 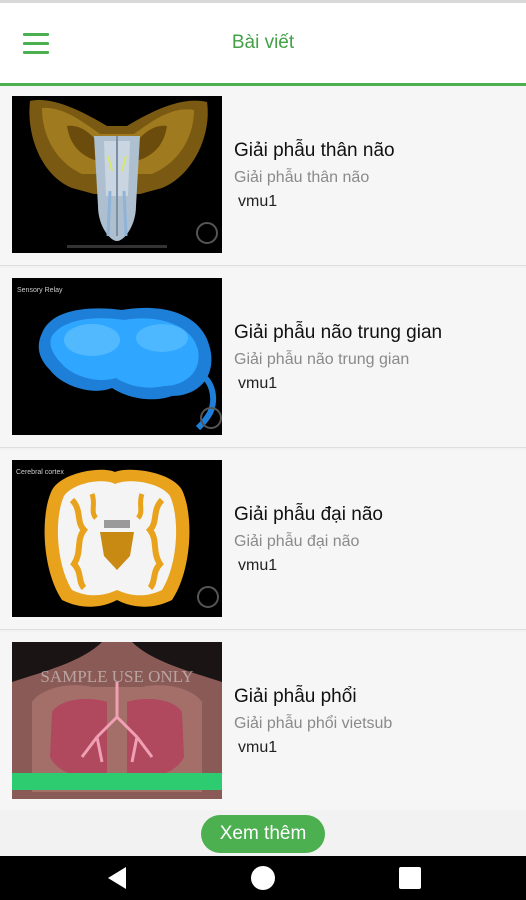 I want to click on article-subtitle: Giải phẫu thân não, so click(x=302, y=177).